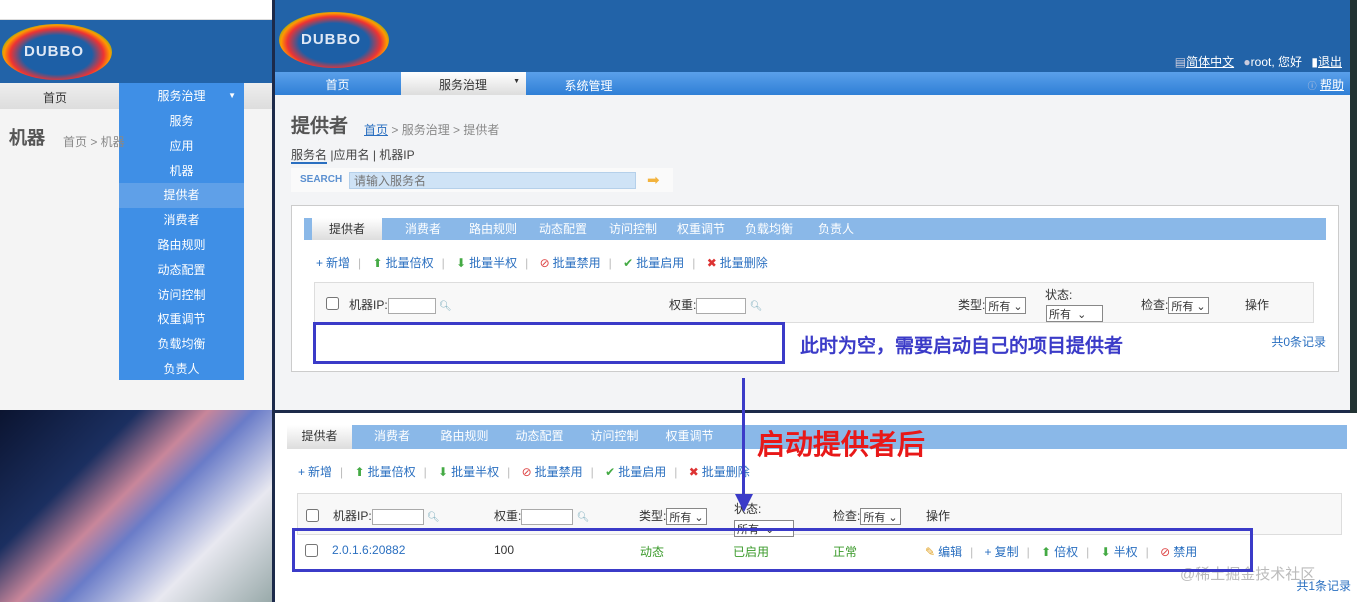  What do you see at coordinates (660, 263) in the screenshot?
I see `enable-label: 批量启用` at bounding box center [660, 263].